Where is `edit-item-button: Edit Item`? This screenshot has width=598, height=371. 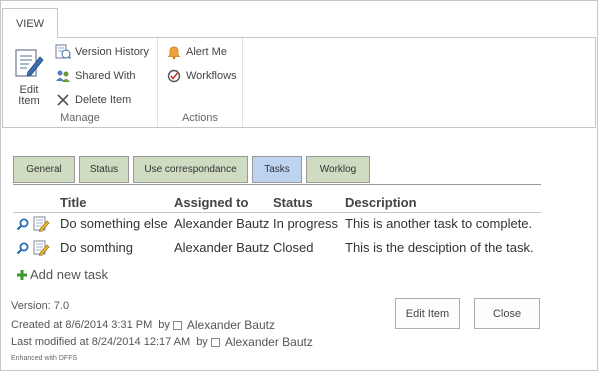
edit-item-button: Edit Item is located at coordinates (427, 313).